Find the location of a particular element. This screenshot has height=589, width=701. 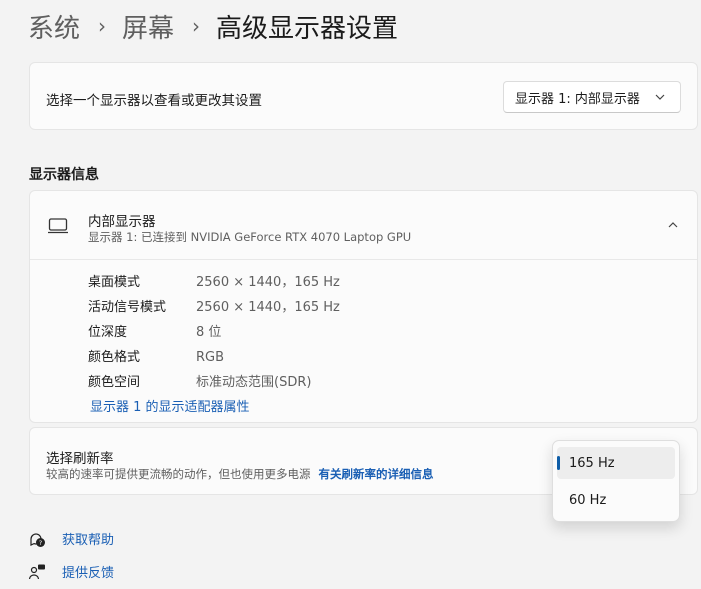

info-key: 位深度 is located at coordinates (108, 332).